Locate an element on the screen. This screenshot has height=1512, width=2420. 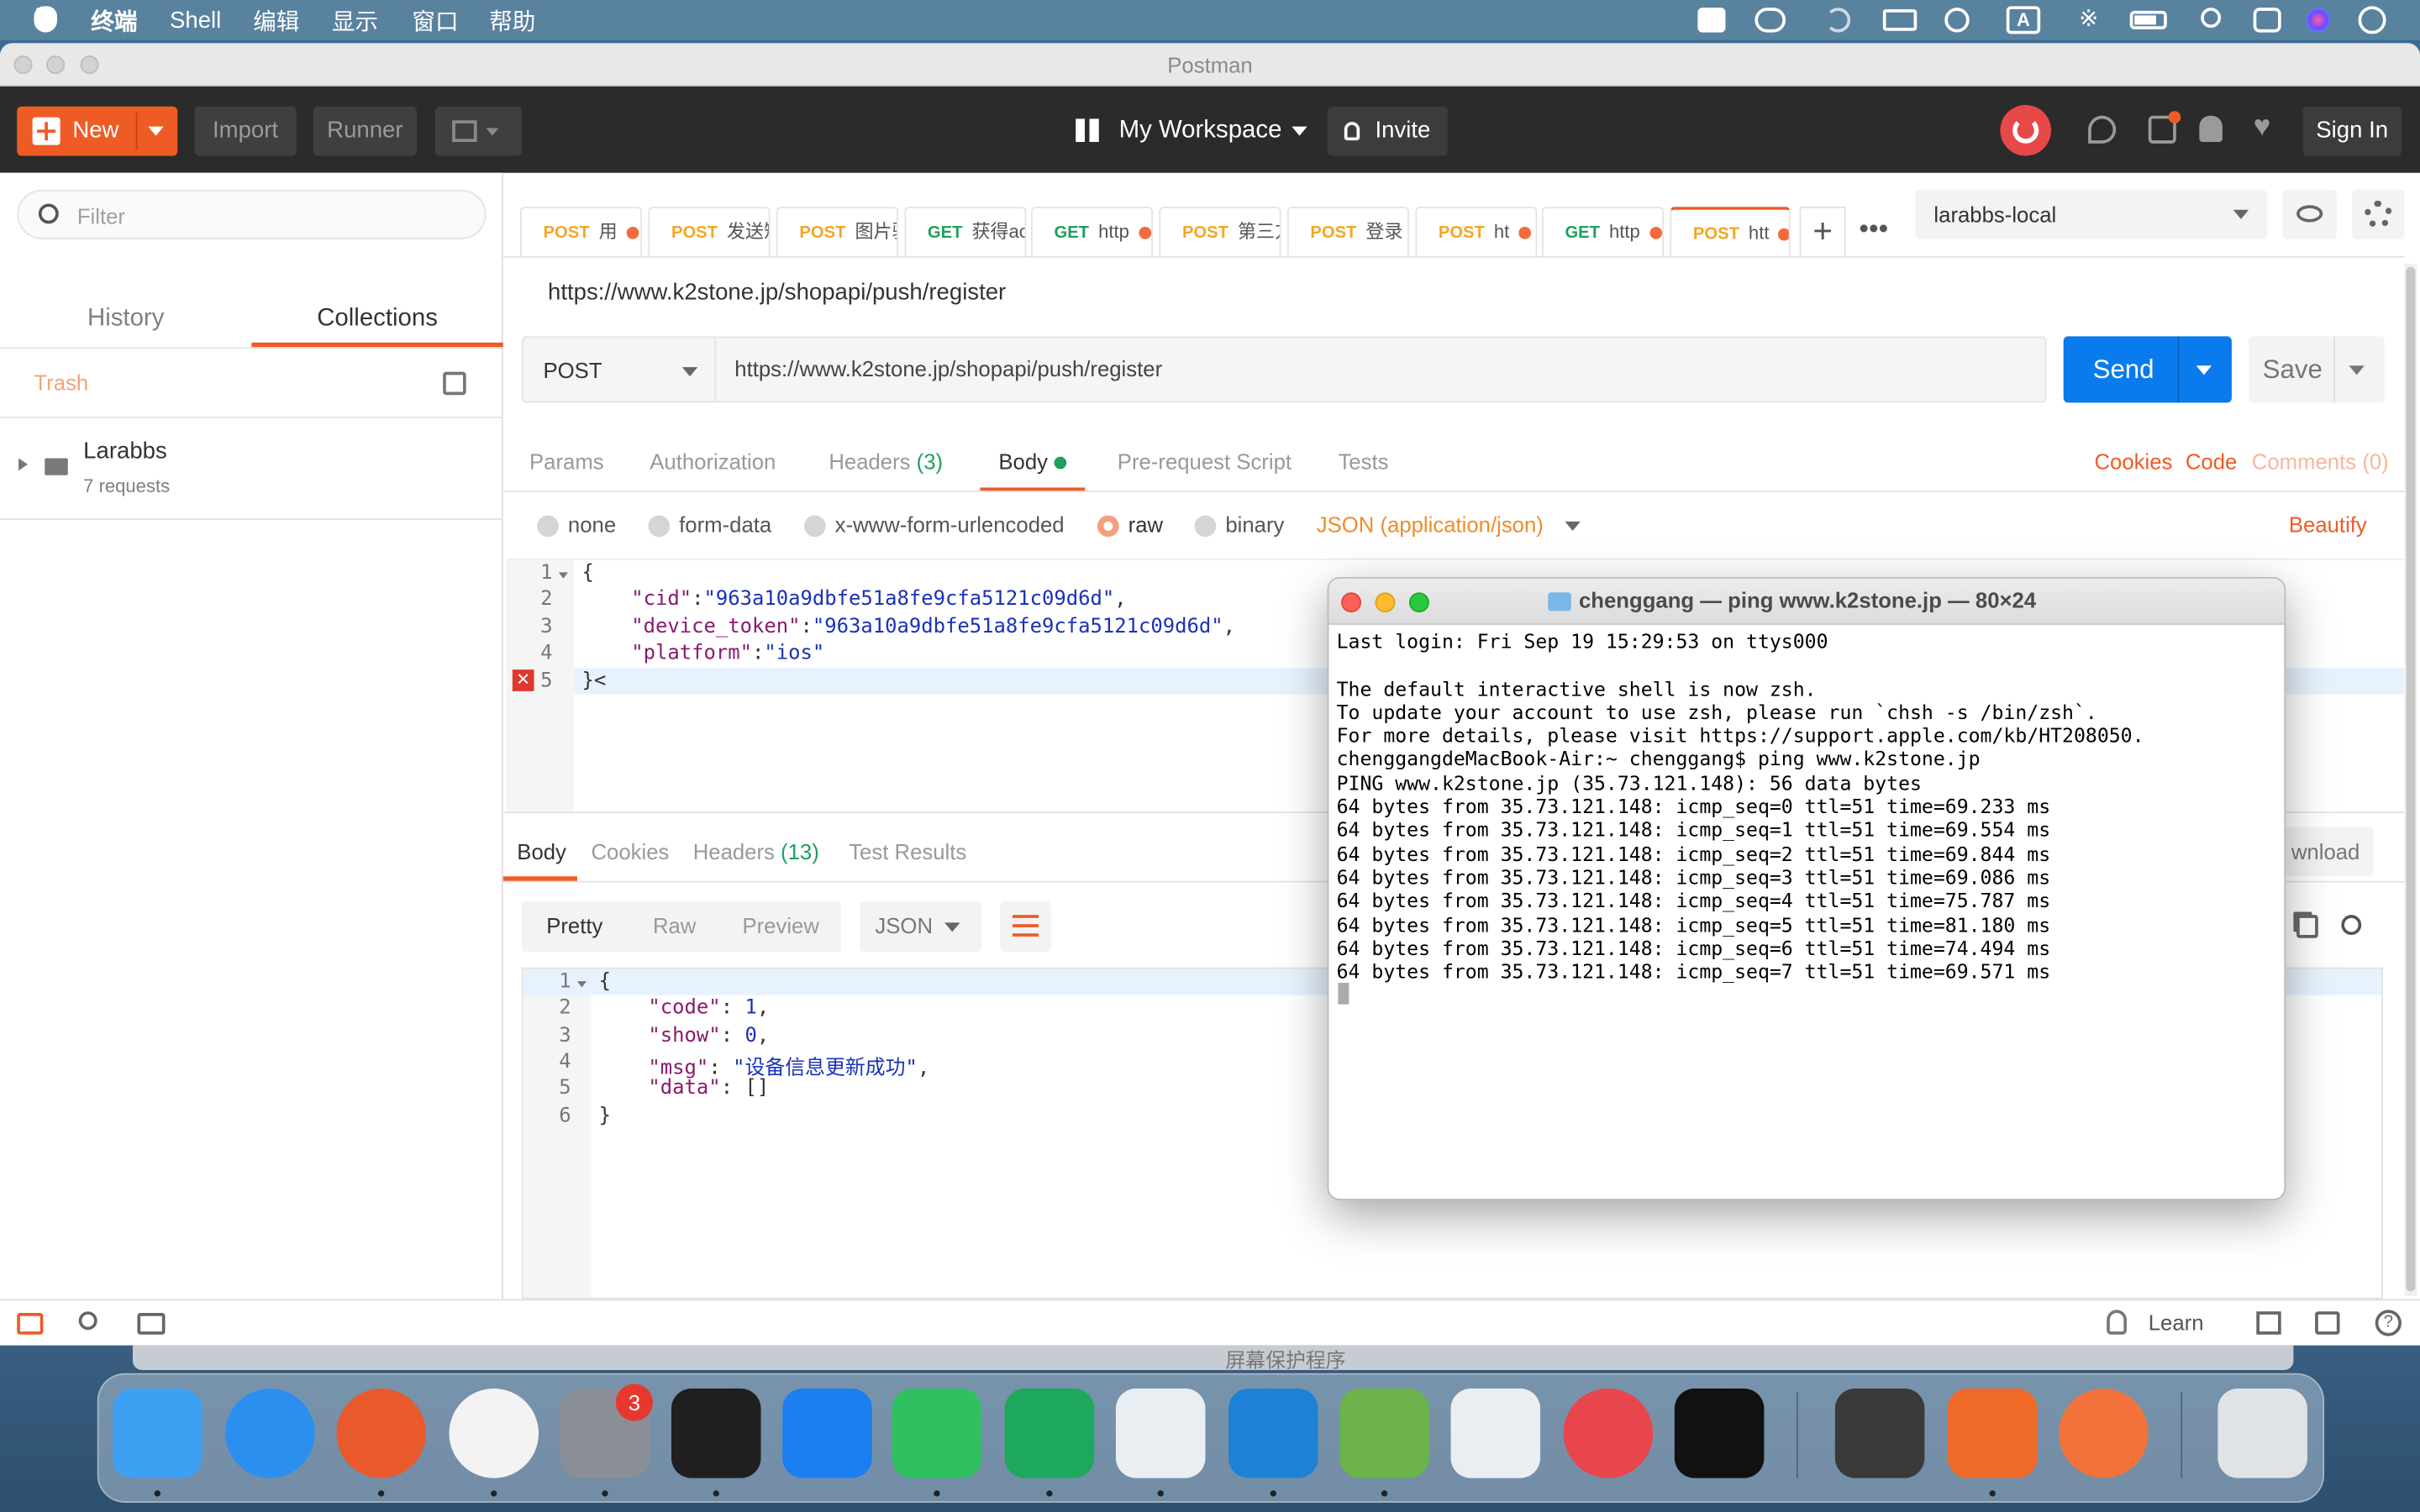
preview-button: Preview is located at coordinates (780, 927).